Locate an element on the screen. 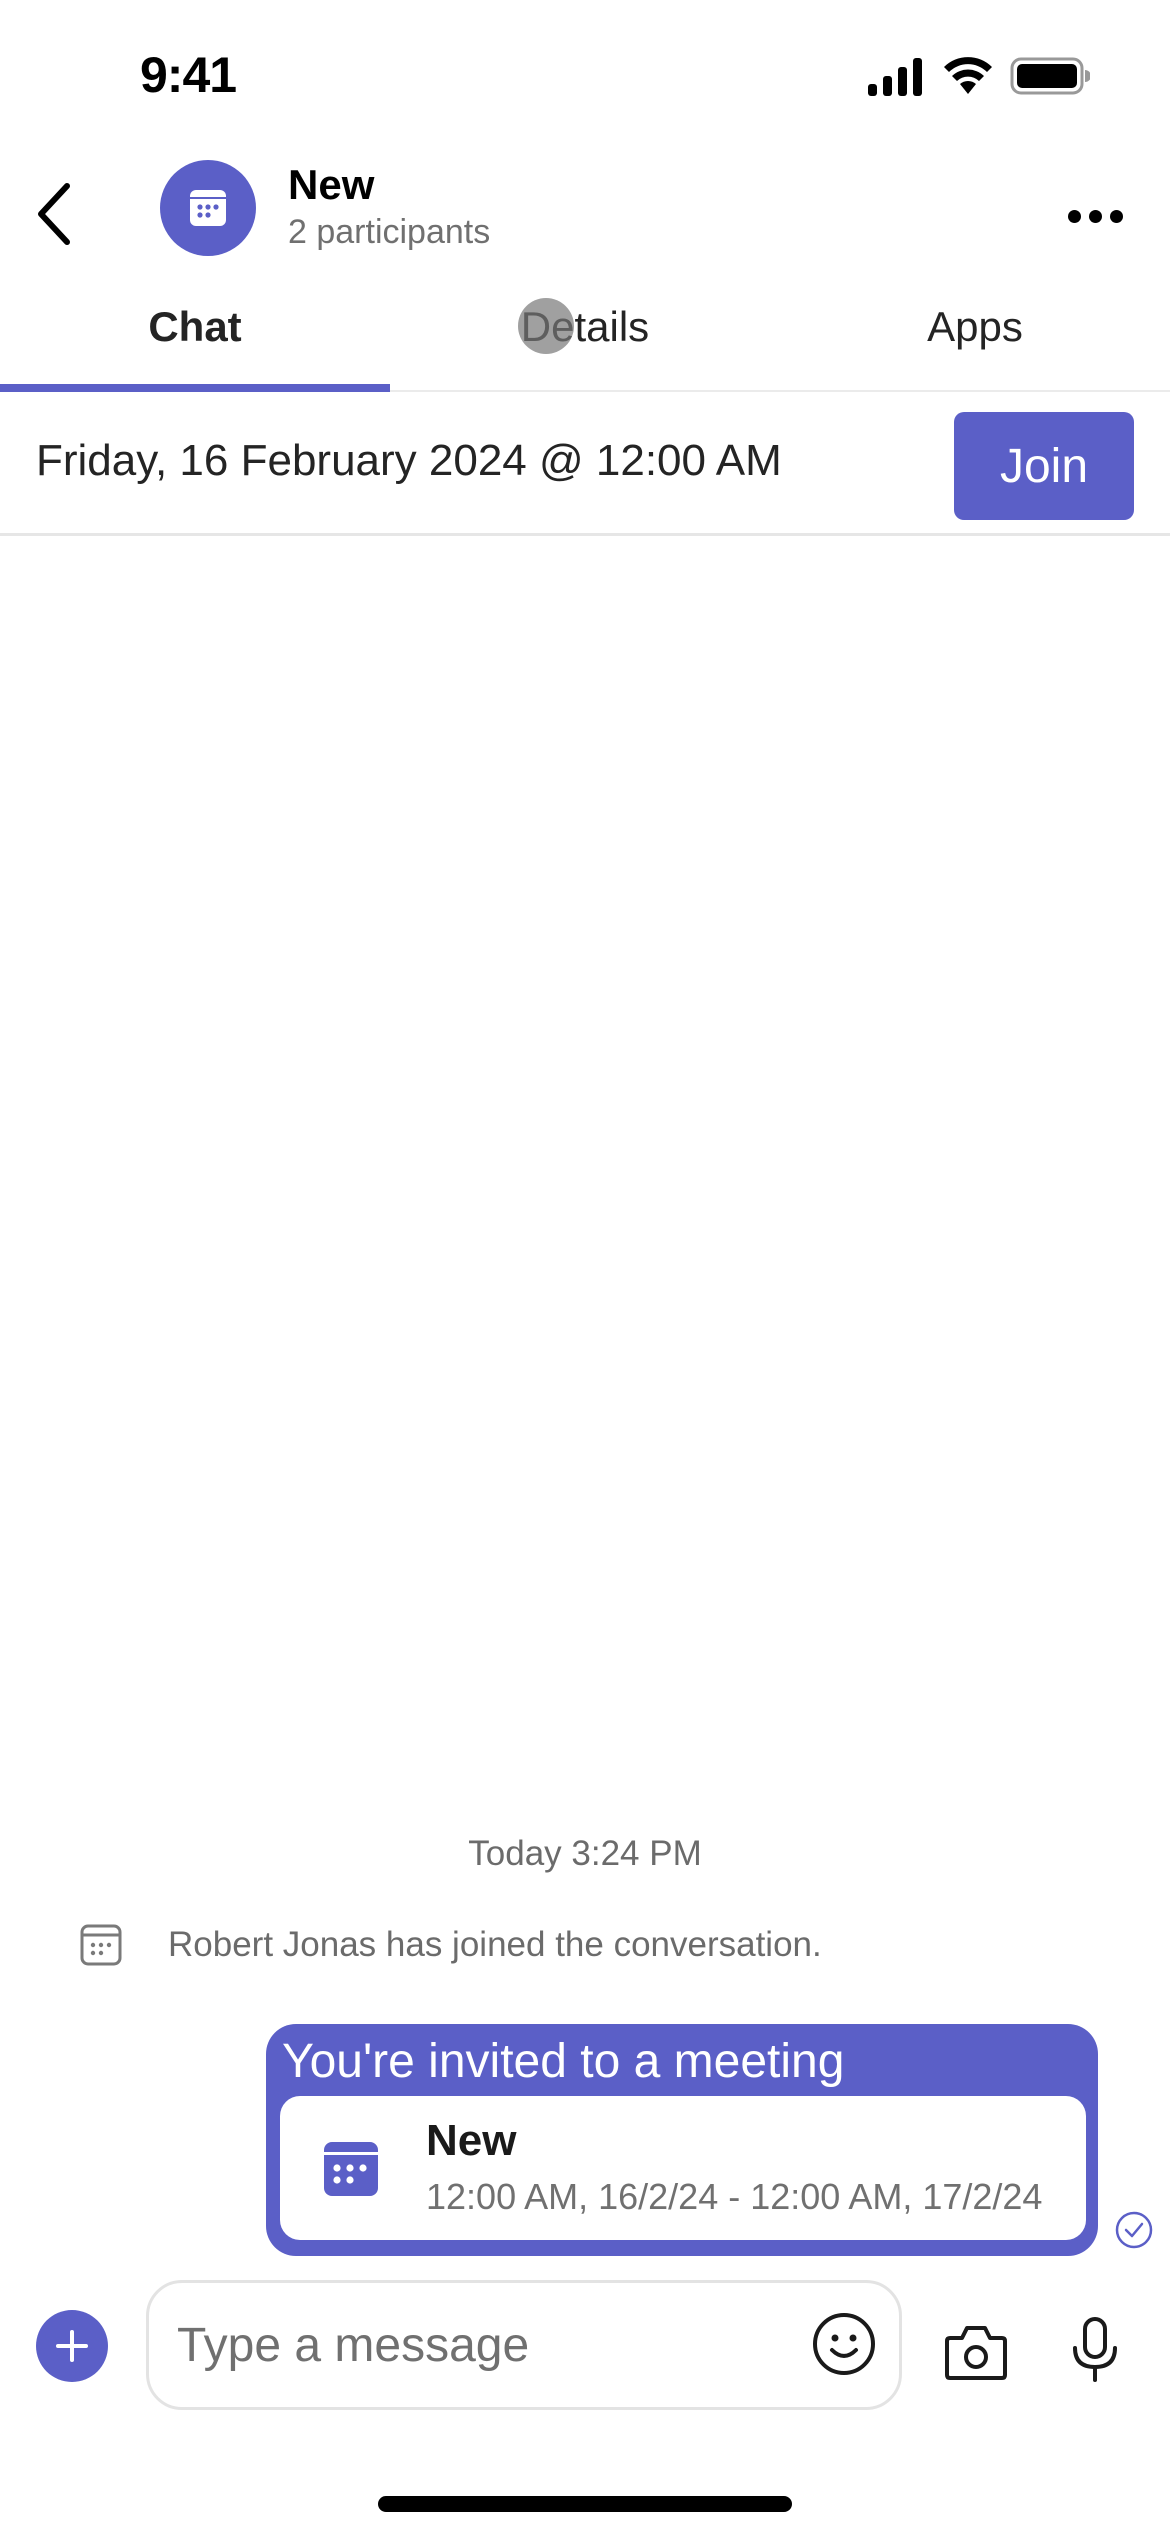  cellular-signal-icon is located at coordinates (895, 77).